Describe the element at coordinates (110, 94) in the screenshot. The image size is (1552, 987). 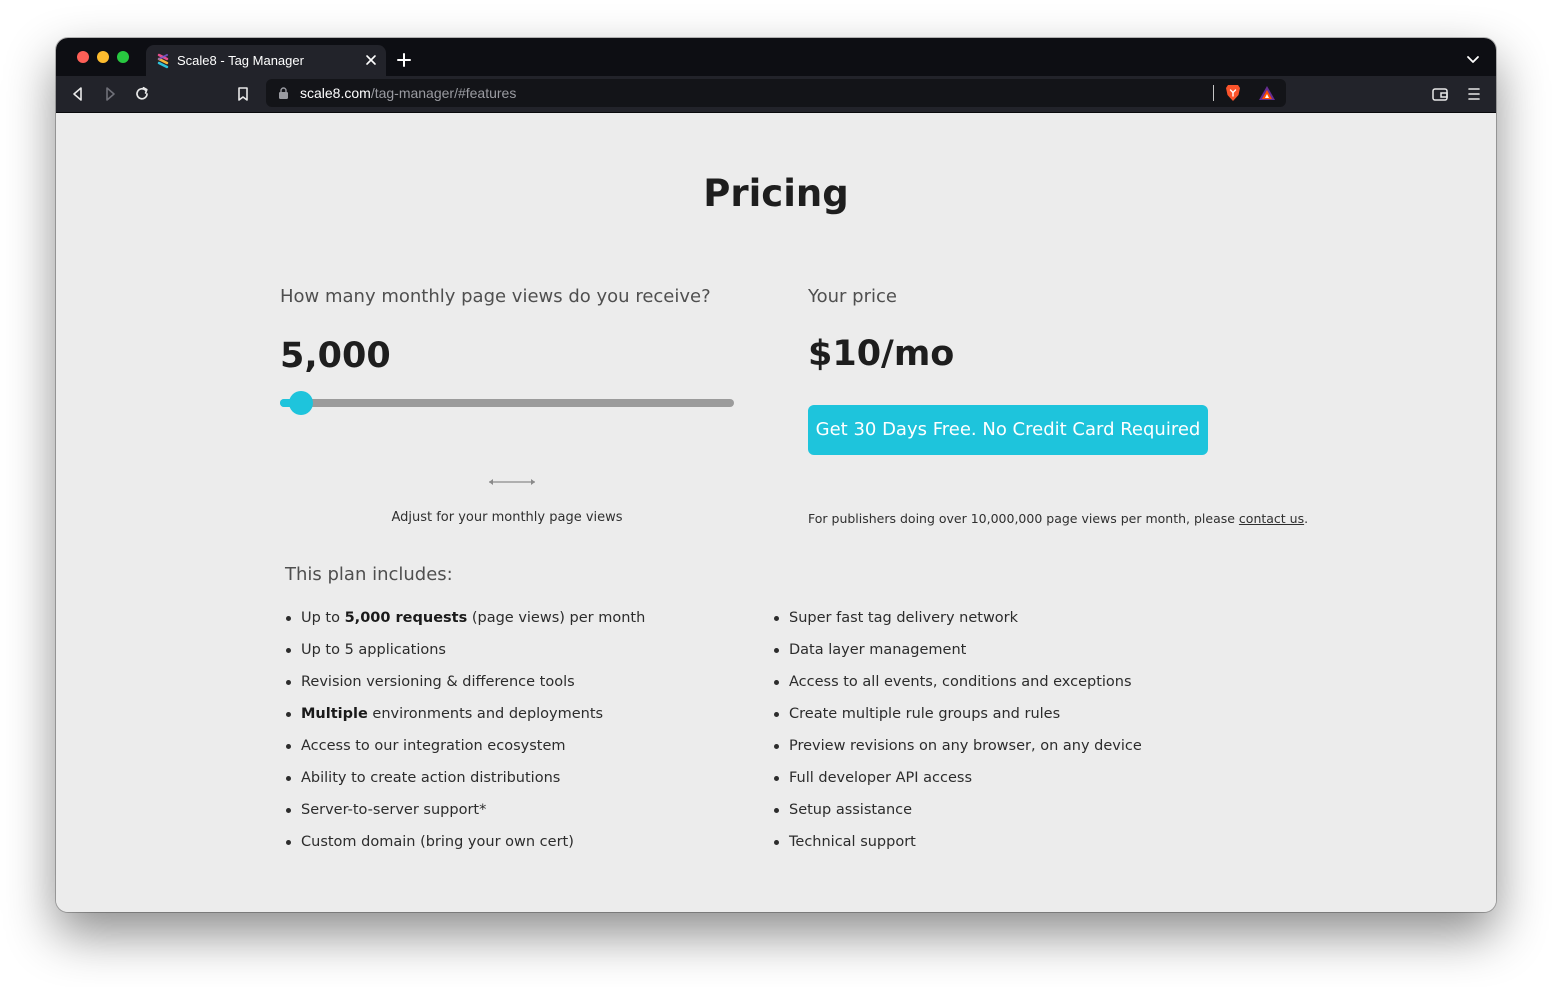
I see `forward-icon` at that location.